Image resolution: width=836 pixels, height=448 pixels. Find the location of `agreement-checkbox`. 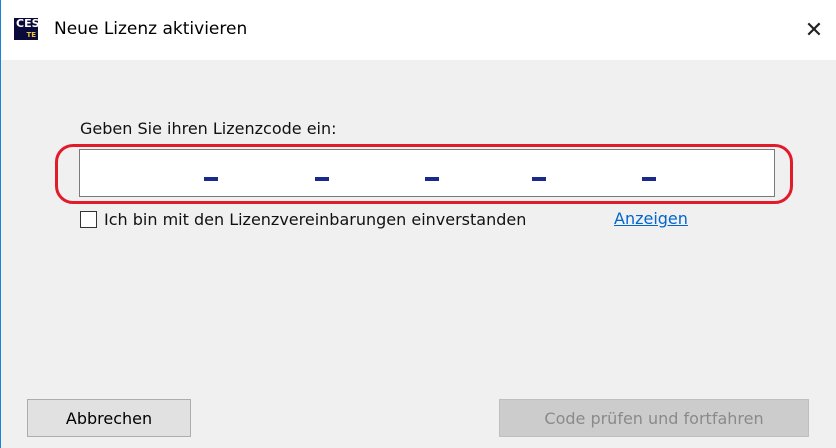

agreement-checkbox is located at coordinates (88, 219).